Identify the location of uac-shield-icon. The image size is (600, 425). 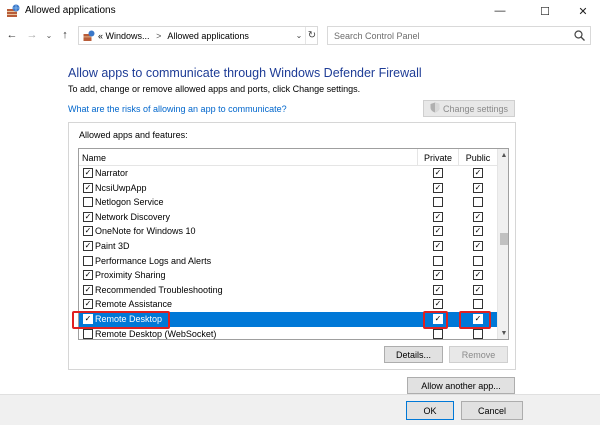
(435, 108).